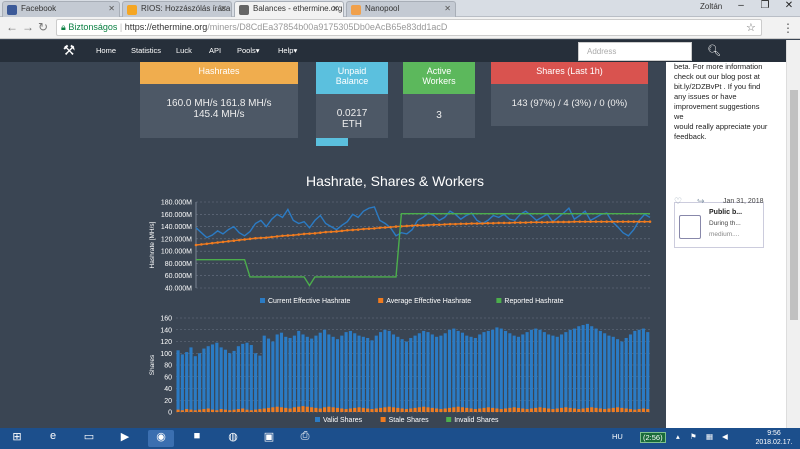 The height and width of the screenshot is (449, 800). Describe the element at coordinates (28, 27) in the screenshot. I see `forward-arrow-icon: →` at that location.